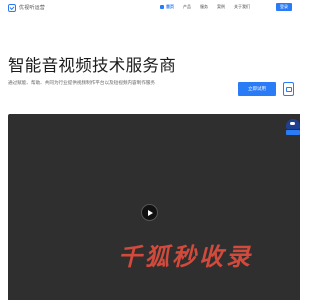 The image size is (320, 300). I want to click on badge-icon, so click(293, 127).